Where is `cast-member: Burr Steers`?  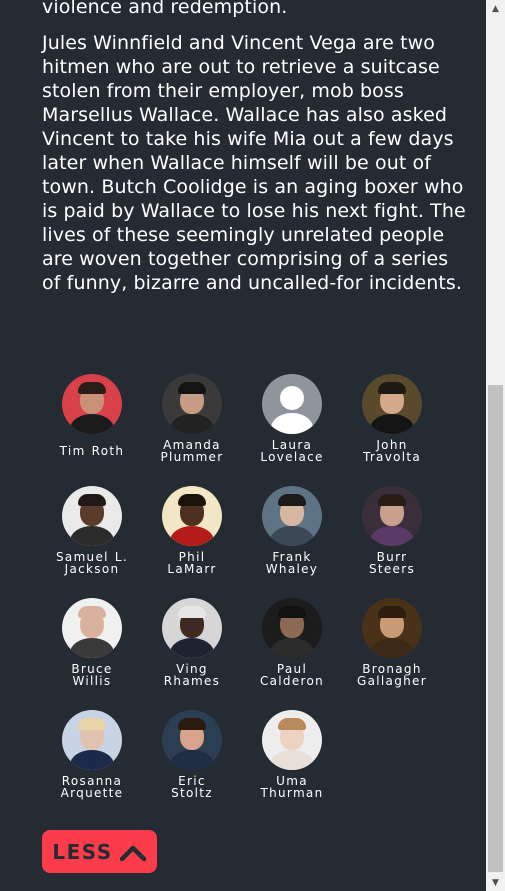
cast-member: Burr Steers is located at coordinates (392, 542).